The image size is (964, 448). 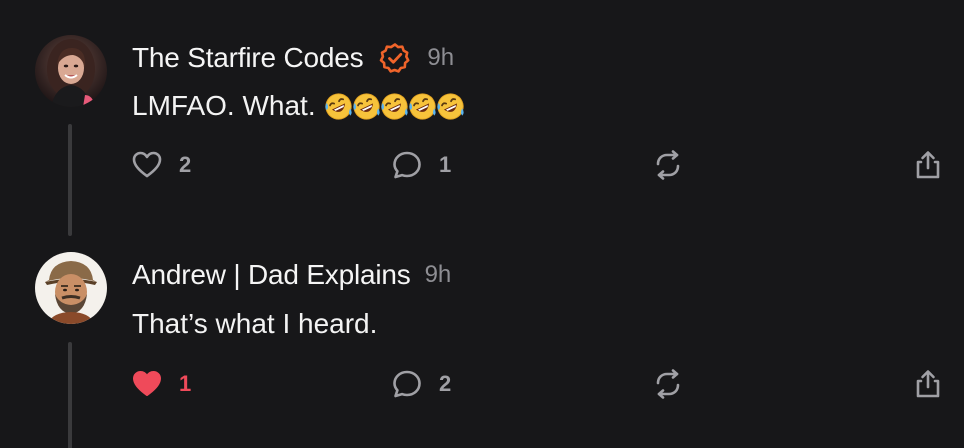 I want to click on reply-count: 2, so click(x=445, y=383).